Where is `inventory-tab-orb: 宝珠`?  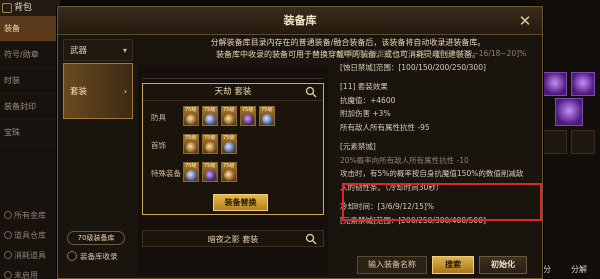
inventory-tab-orb: 宝珠 is located at coordinates (29, 133).